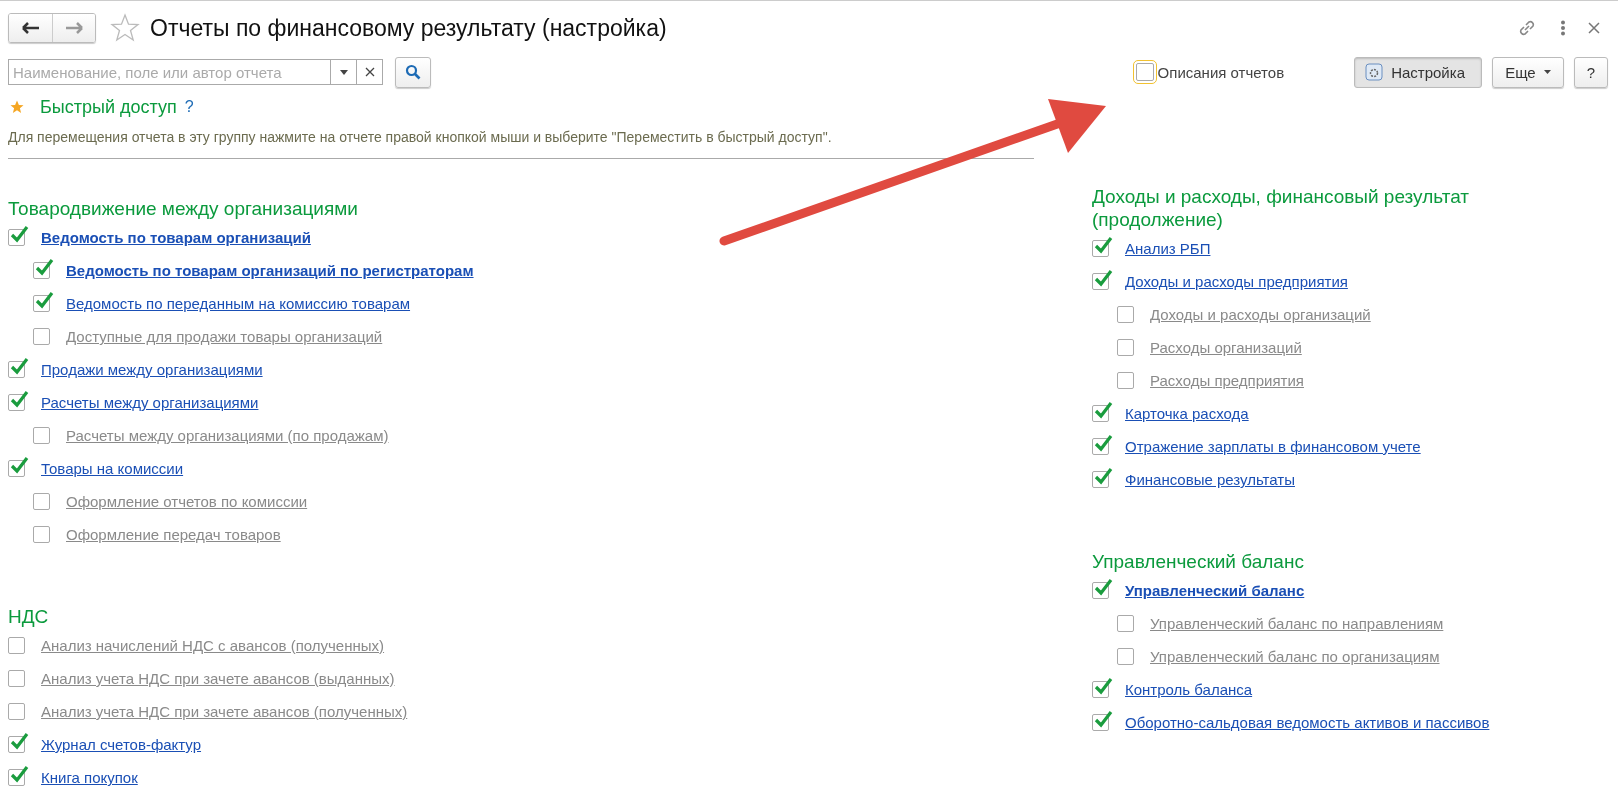  What do you see at coordinates (224, 336) in the screenshot?
I see `report-link: Доступные для продажи товары организаций` at bounding box center [224, 336].